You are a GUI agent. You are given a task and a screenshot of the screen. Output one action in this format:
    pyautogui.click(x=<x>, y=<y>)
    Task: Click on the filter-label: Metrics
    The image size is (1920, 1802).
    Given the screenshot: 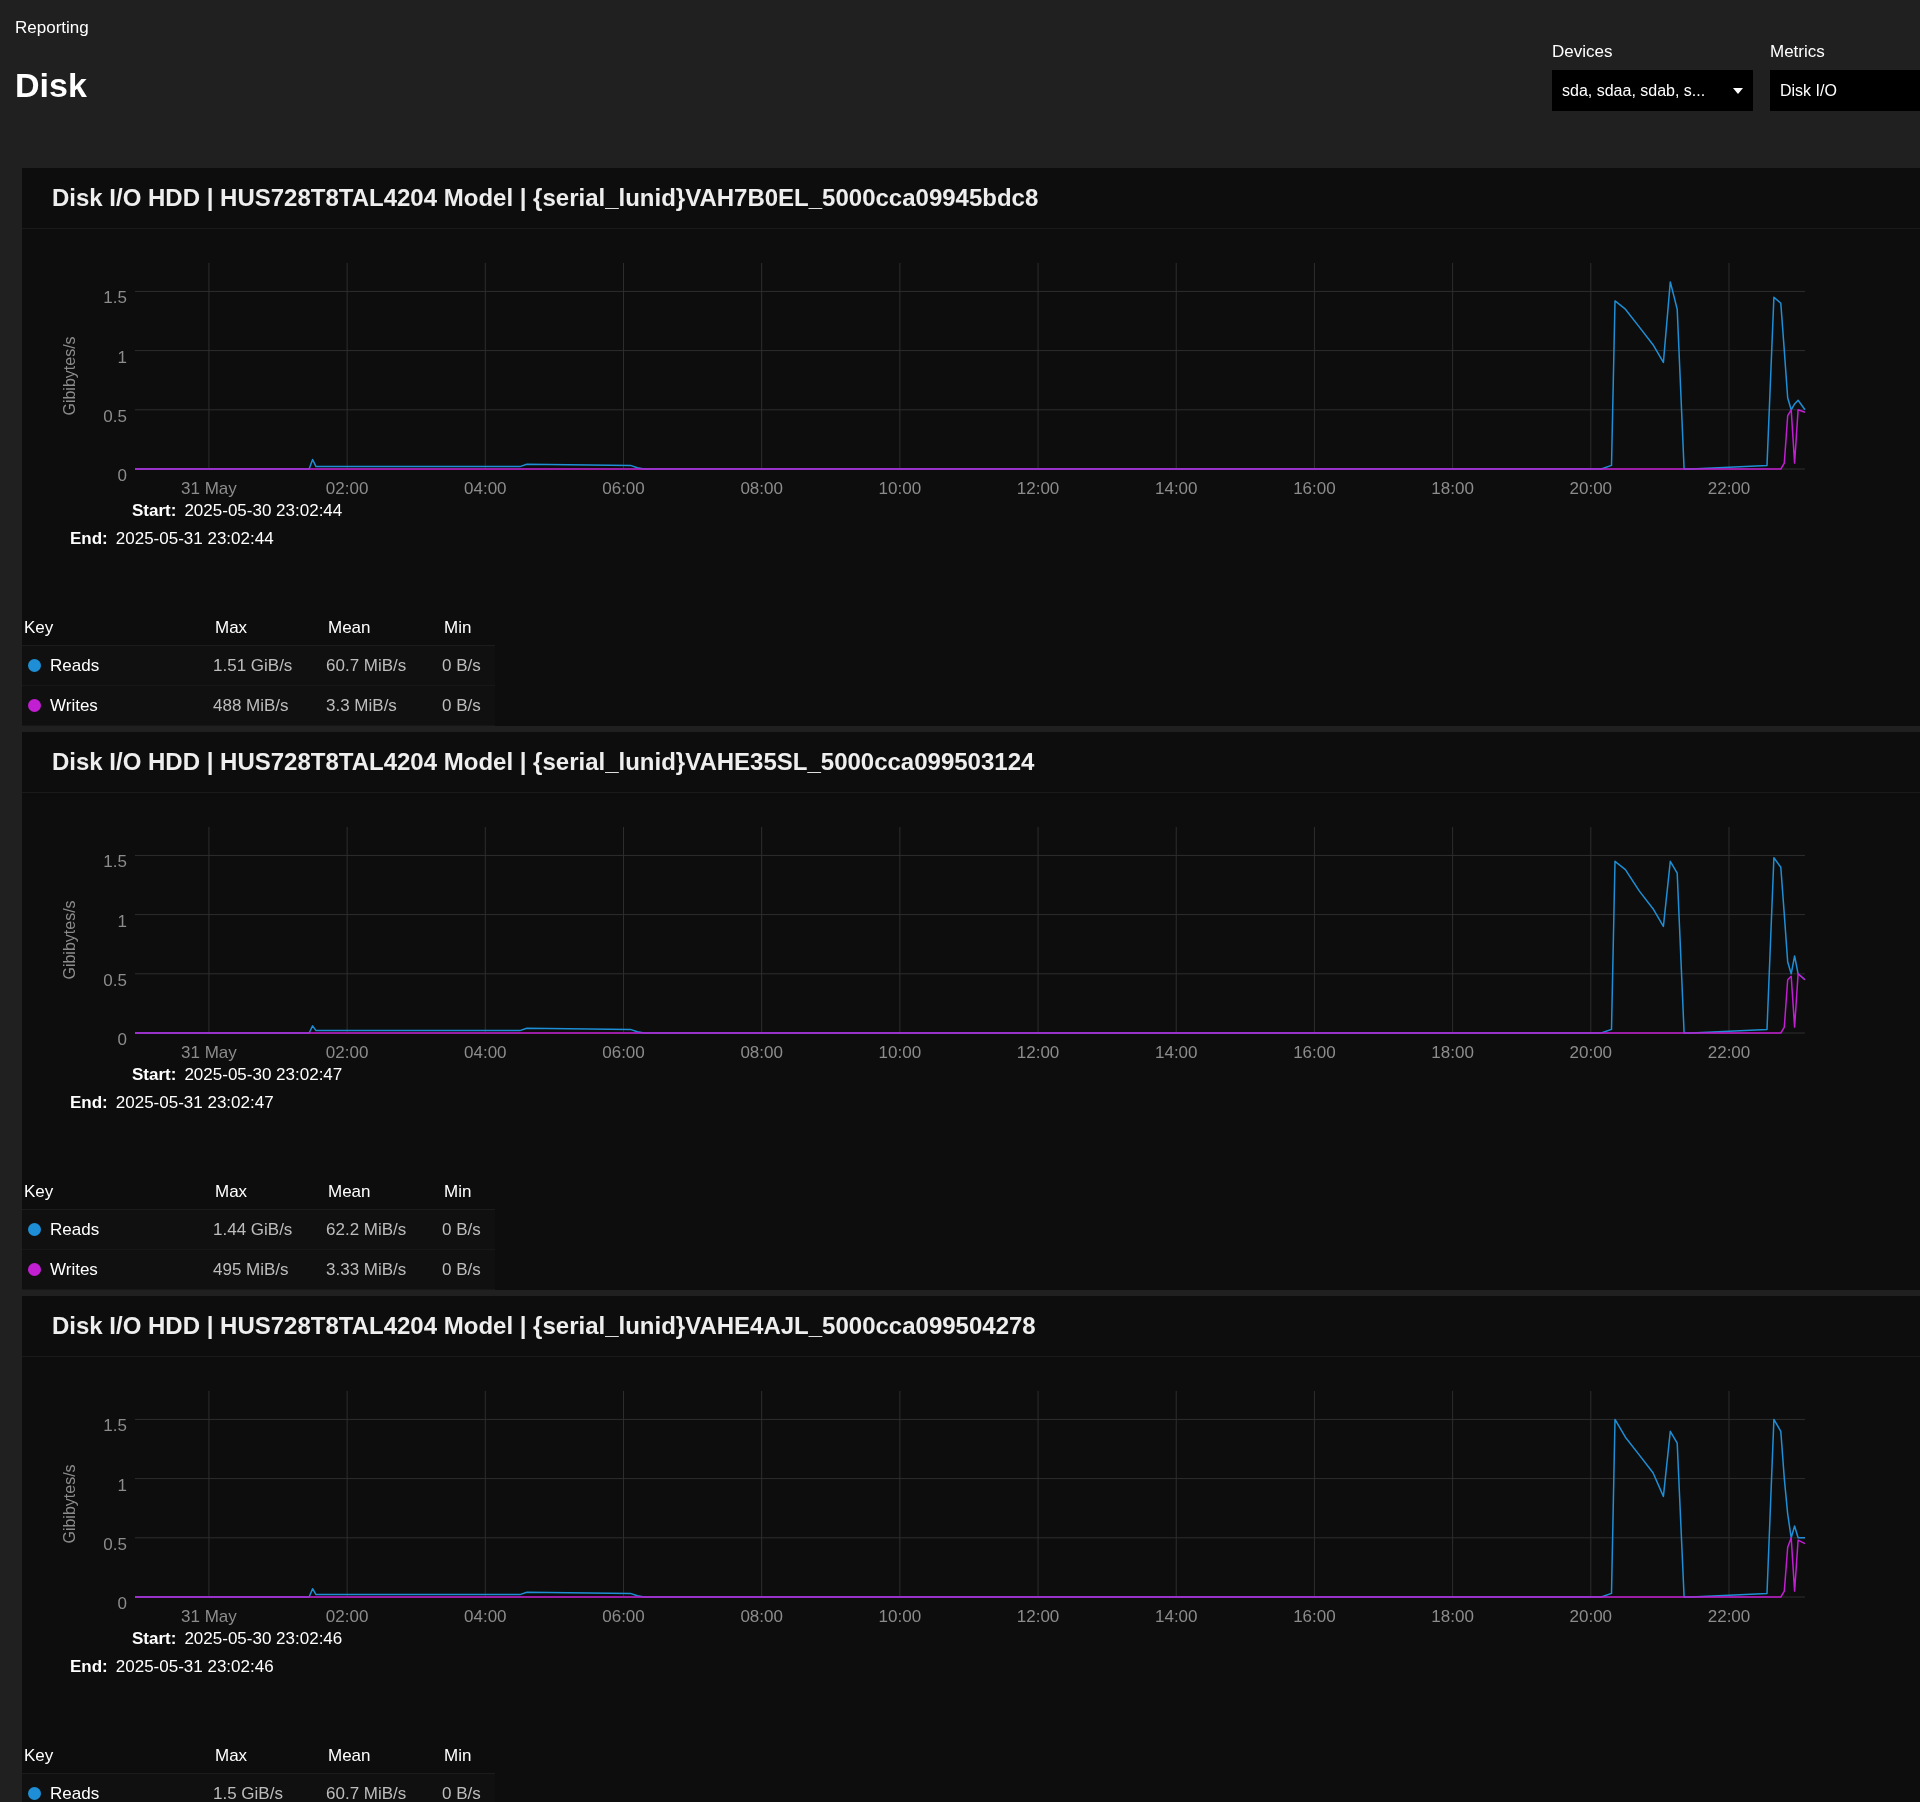 What is the action you would take?
    pyautogui.click(x=1798, y=52)
    